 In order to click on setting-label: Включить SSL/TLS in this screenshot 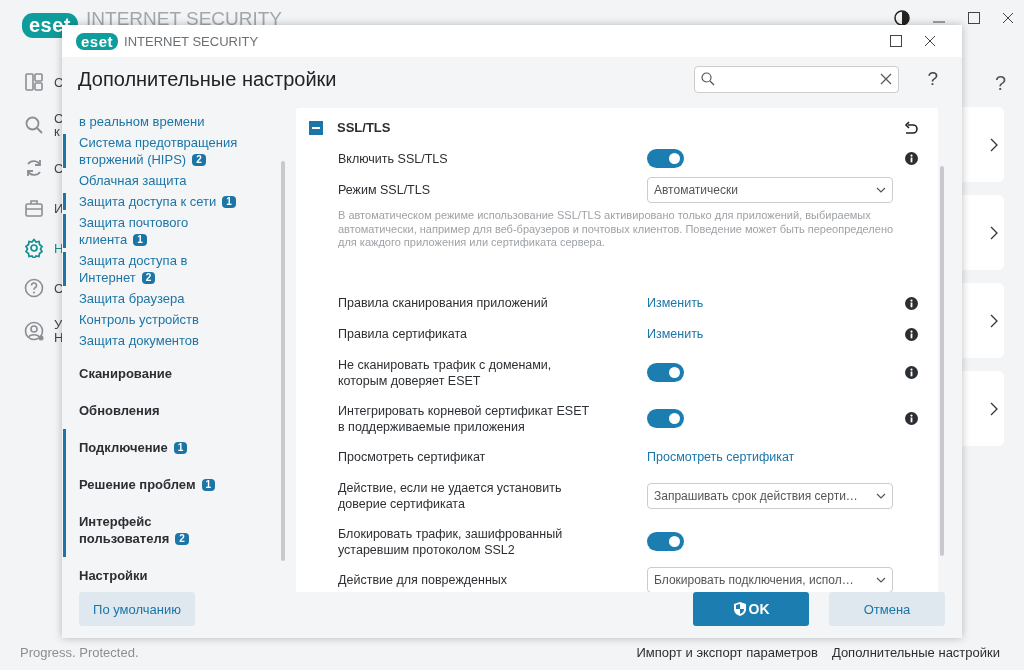, I will do `click(393, 158)`.